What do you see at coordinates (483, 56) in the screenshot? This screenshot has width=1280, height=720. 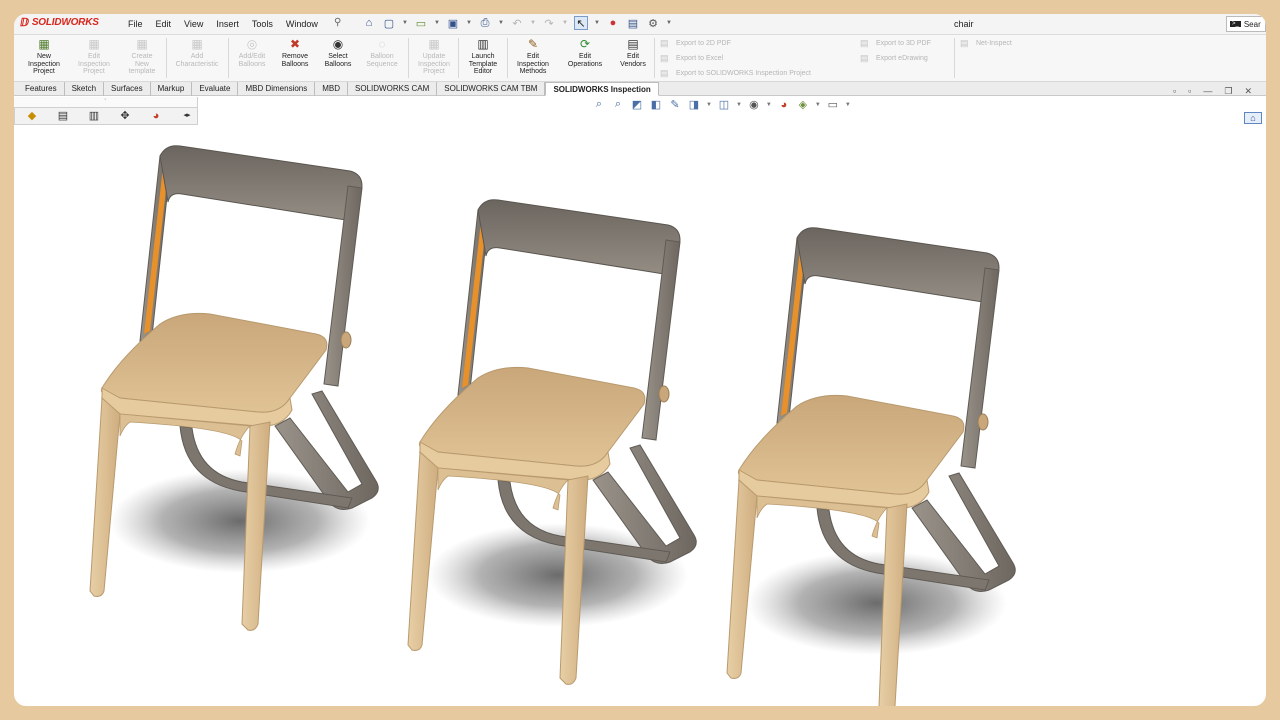 I see `launch-template-editor-button: ▥ Launch Template Editor` at bounding box center [483, 56].